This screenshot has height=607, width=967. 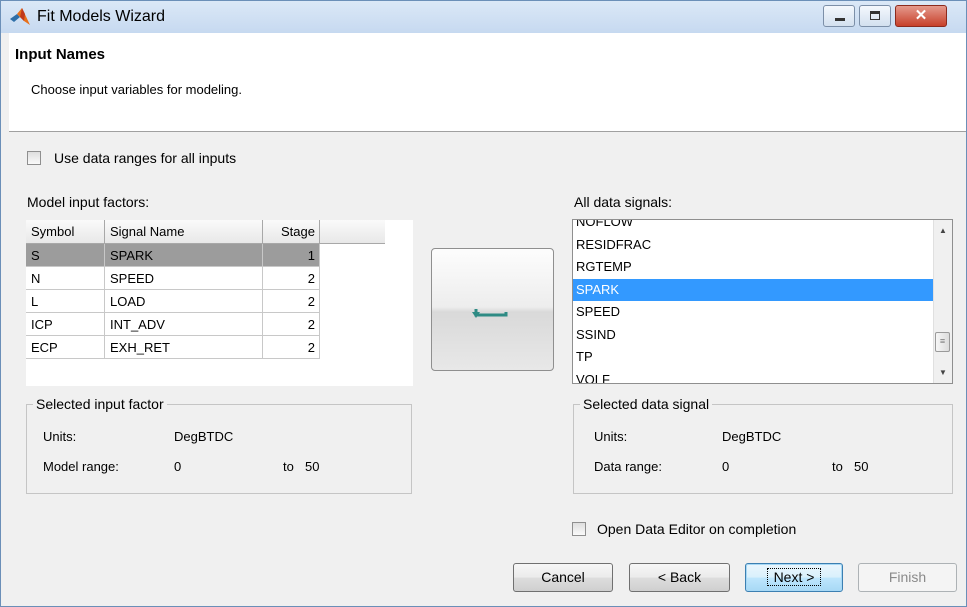 What do you see at coordinates (65, 301) in the screenshot?
I see `cell-symbol: L` at bounding box center [65, 301].